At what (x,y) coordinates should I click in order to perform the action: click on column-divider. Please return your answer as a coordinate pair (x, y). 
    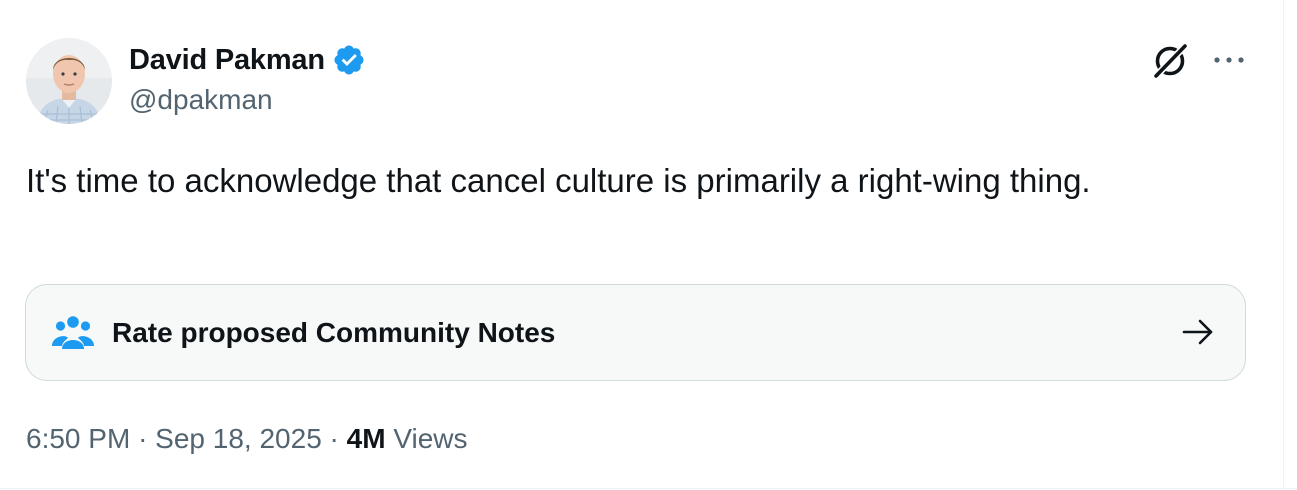
    Looking at the image, I should click on (1283, 245).